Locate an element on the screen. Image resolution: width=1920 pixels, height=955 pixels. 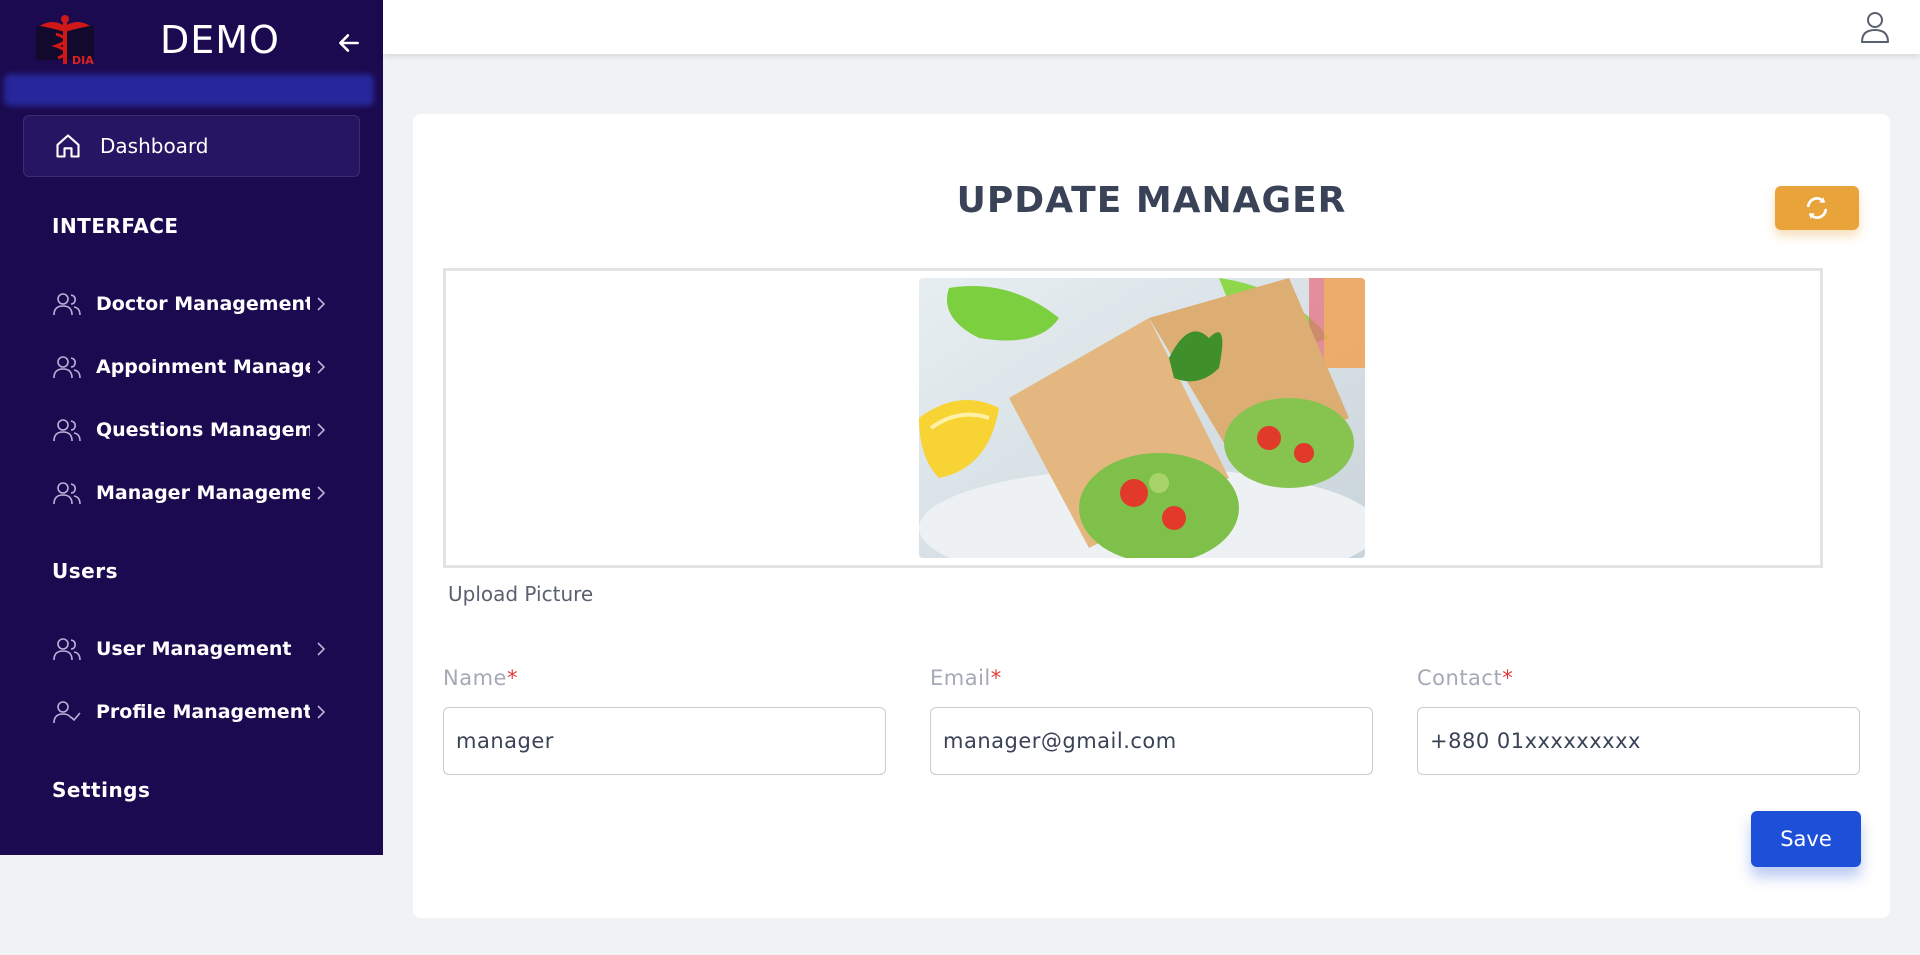
sidebar-item-profile-management: Profile Management is located at coordinates (190, 712).